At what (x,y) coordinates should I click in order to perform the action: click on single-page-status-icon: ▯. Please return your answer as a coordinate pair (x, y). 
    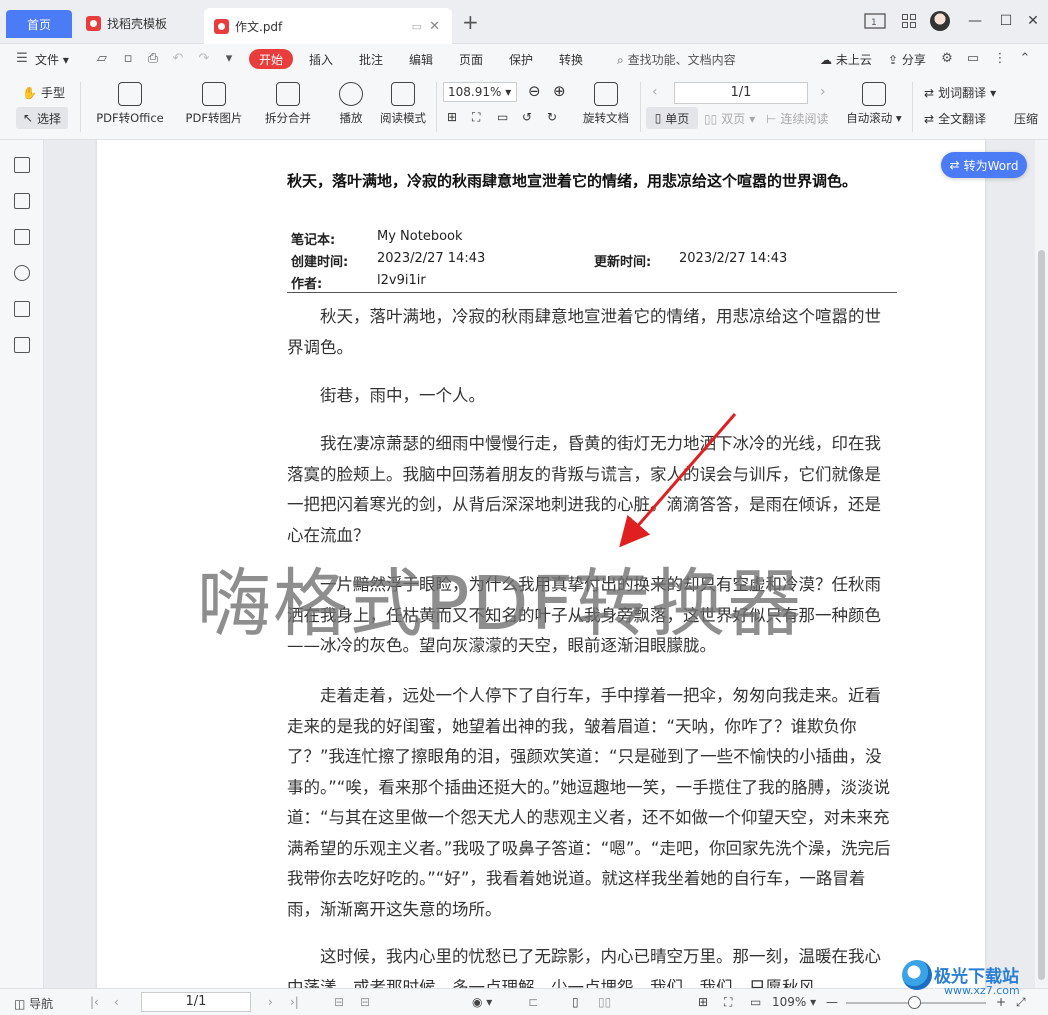
    Looking at the image, I should click on (575, 1002).